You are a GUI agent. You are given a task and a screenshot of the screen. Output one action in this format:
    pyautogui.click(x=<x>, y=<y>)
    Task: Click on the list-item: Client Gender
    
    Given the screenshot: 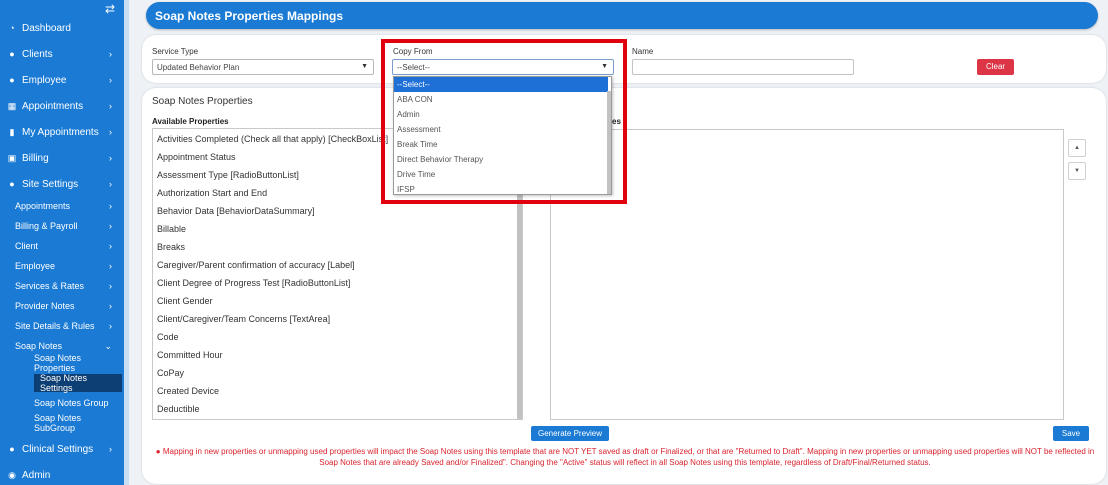 What is the action you would take?
    pyautogui.click(x=185, y=301)
    